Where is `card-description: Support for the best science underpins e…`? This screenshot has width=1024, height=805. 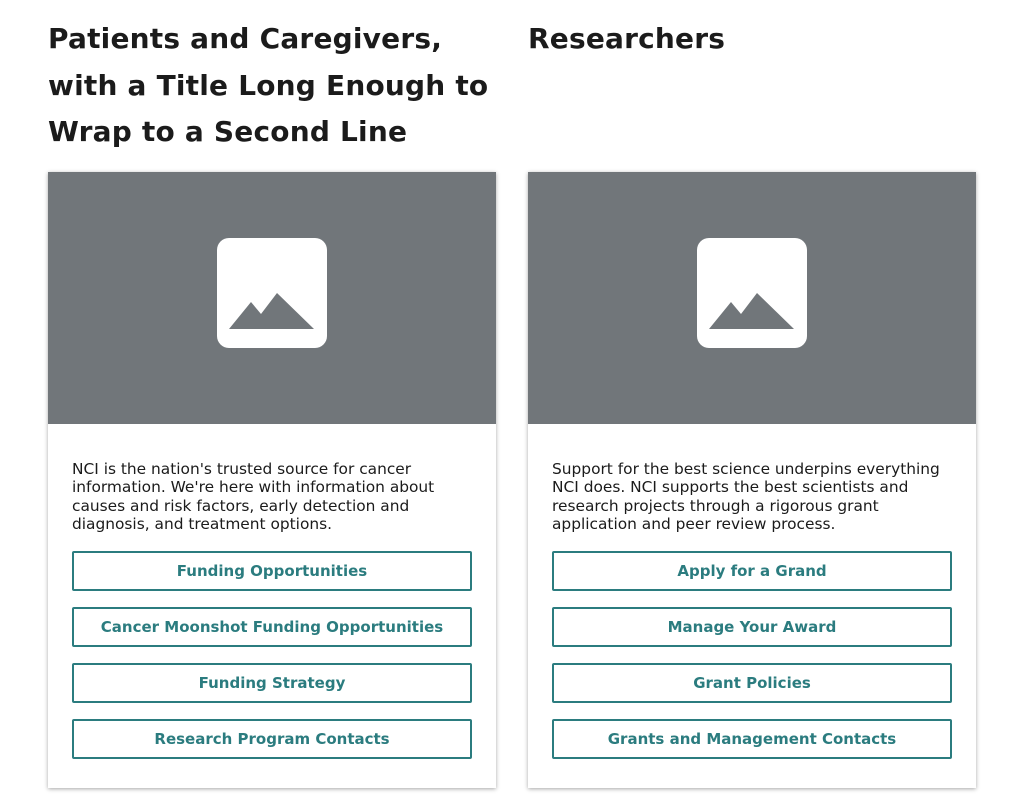
card-description: Support for the best science underpins e… is located at coordinates (746, 496).